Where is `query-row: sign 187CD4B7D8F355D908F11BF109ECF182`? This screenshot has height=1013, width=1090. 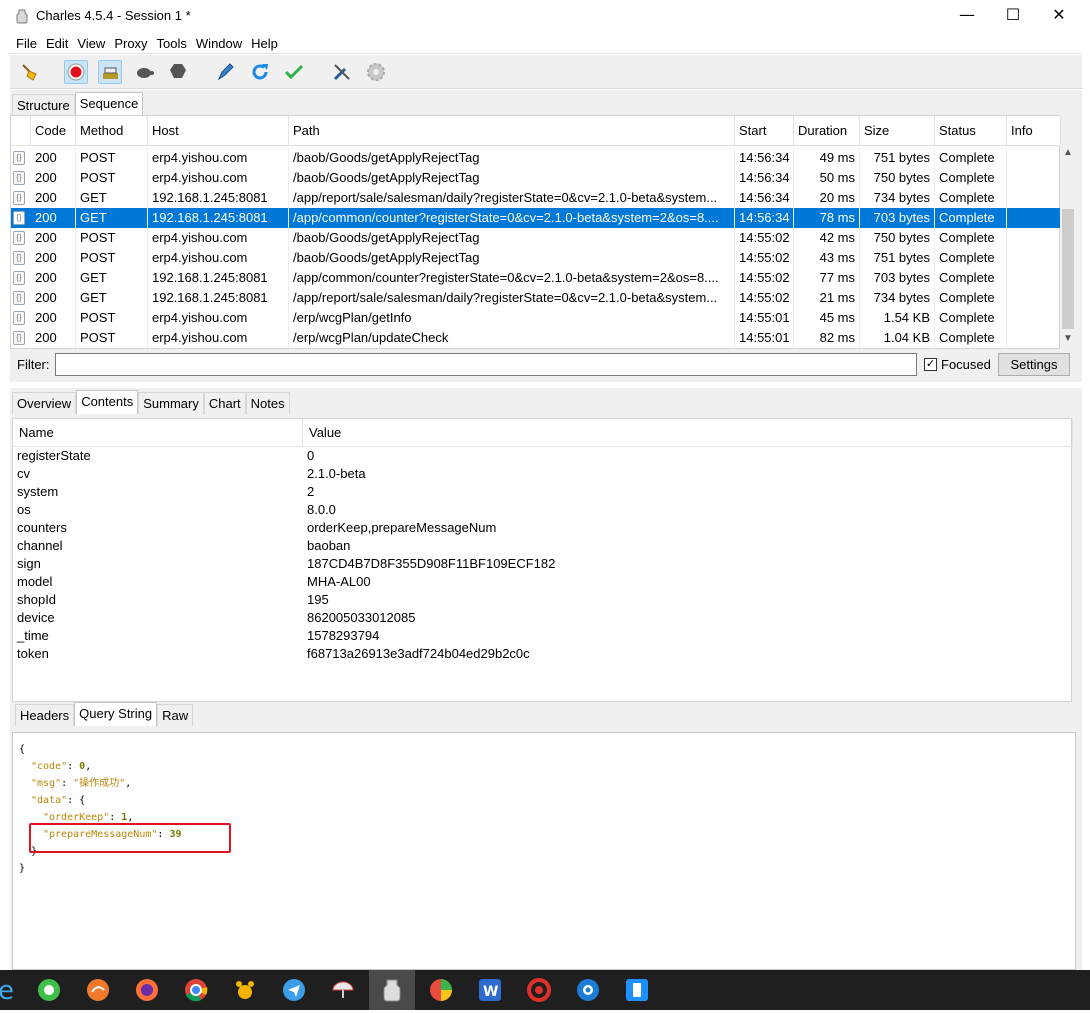 query-row: sign 187CD4B7D8F355D908F11BF109ECF182 is located at coordinates (543, 564).